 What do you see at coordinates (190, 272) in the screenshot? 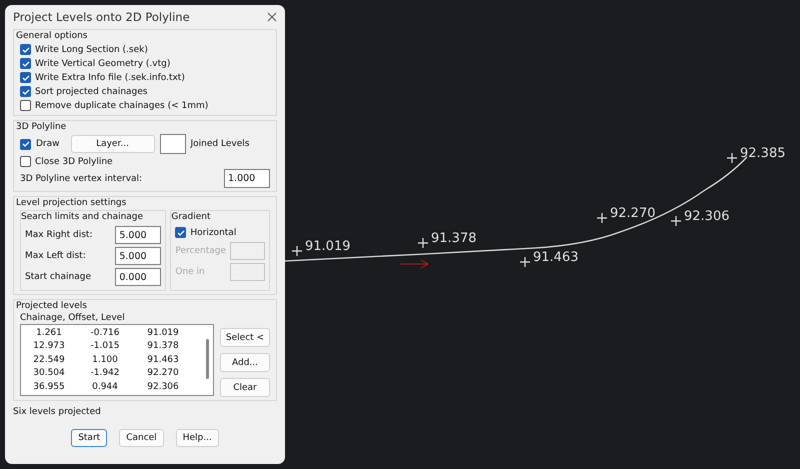
I see `field-label: One in` at bounding box center [190, 272].